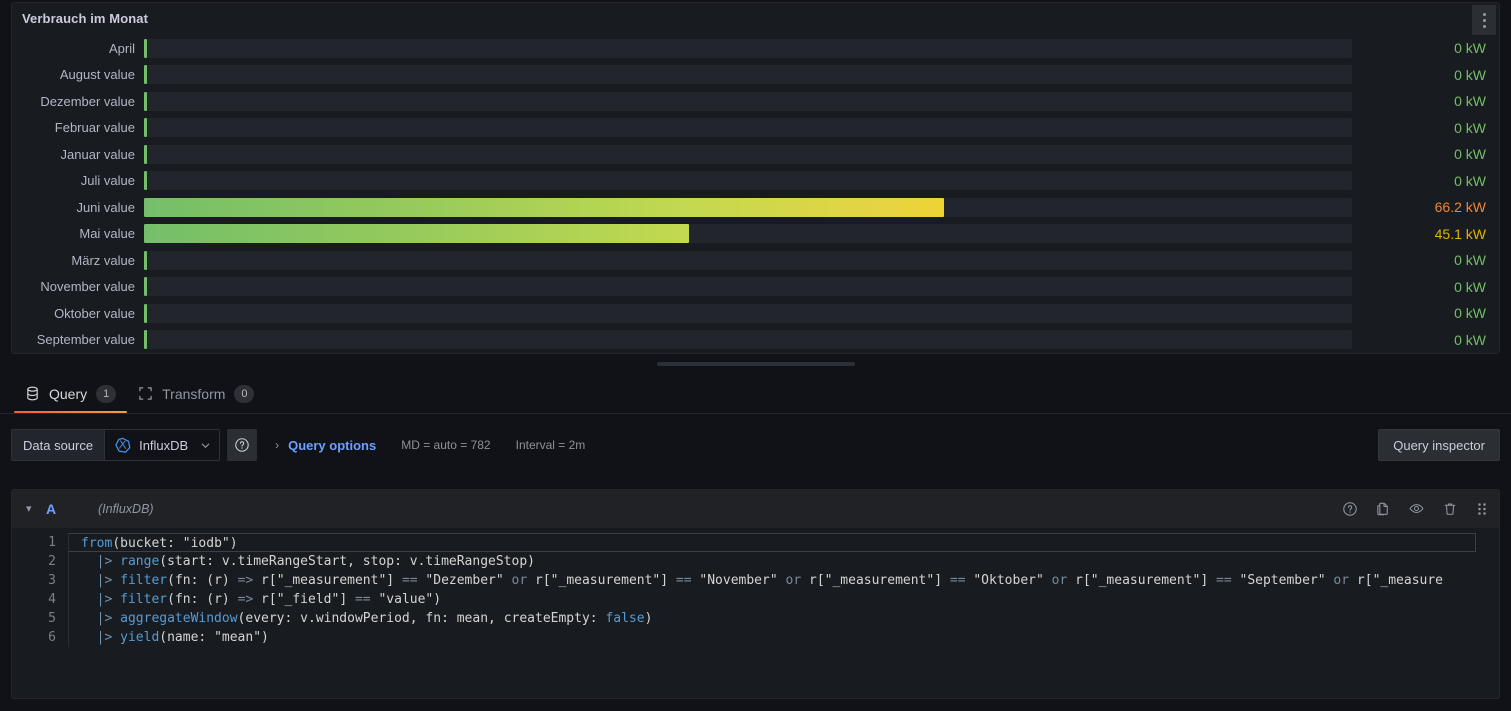 The image size is (1511, 711). What do you see at coordinates (755, 154) in the screenshot?
I see `bar-gauge-row: Januar value 0 kW` at bounding box center [755, 154].